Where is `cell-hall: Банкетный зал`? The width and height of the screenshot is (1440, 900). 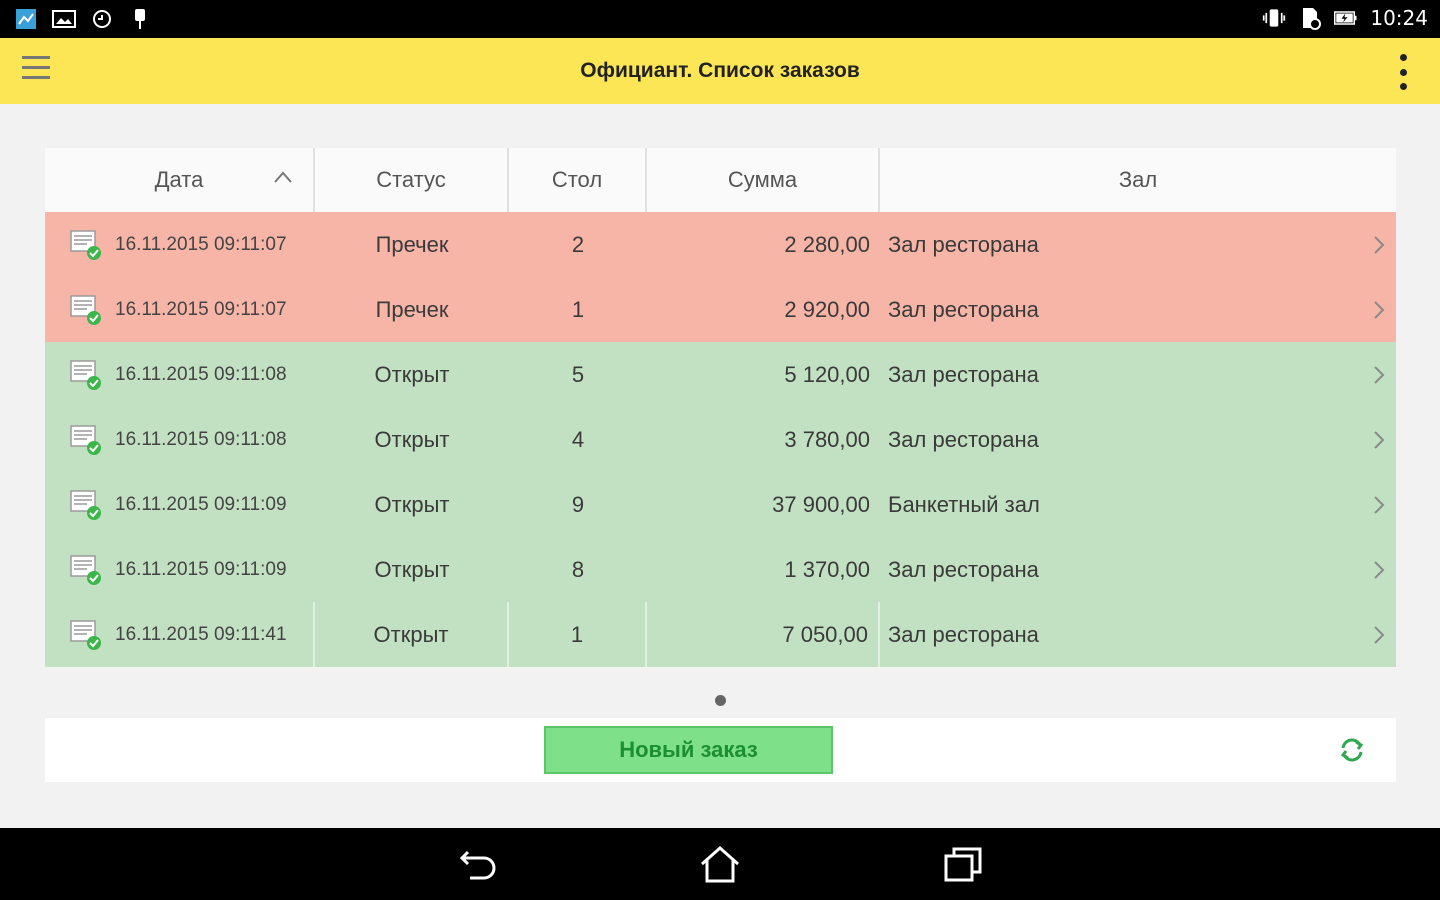
cell-hall: Банкетный зал is located at coordinates (964, 504).